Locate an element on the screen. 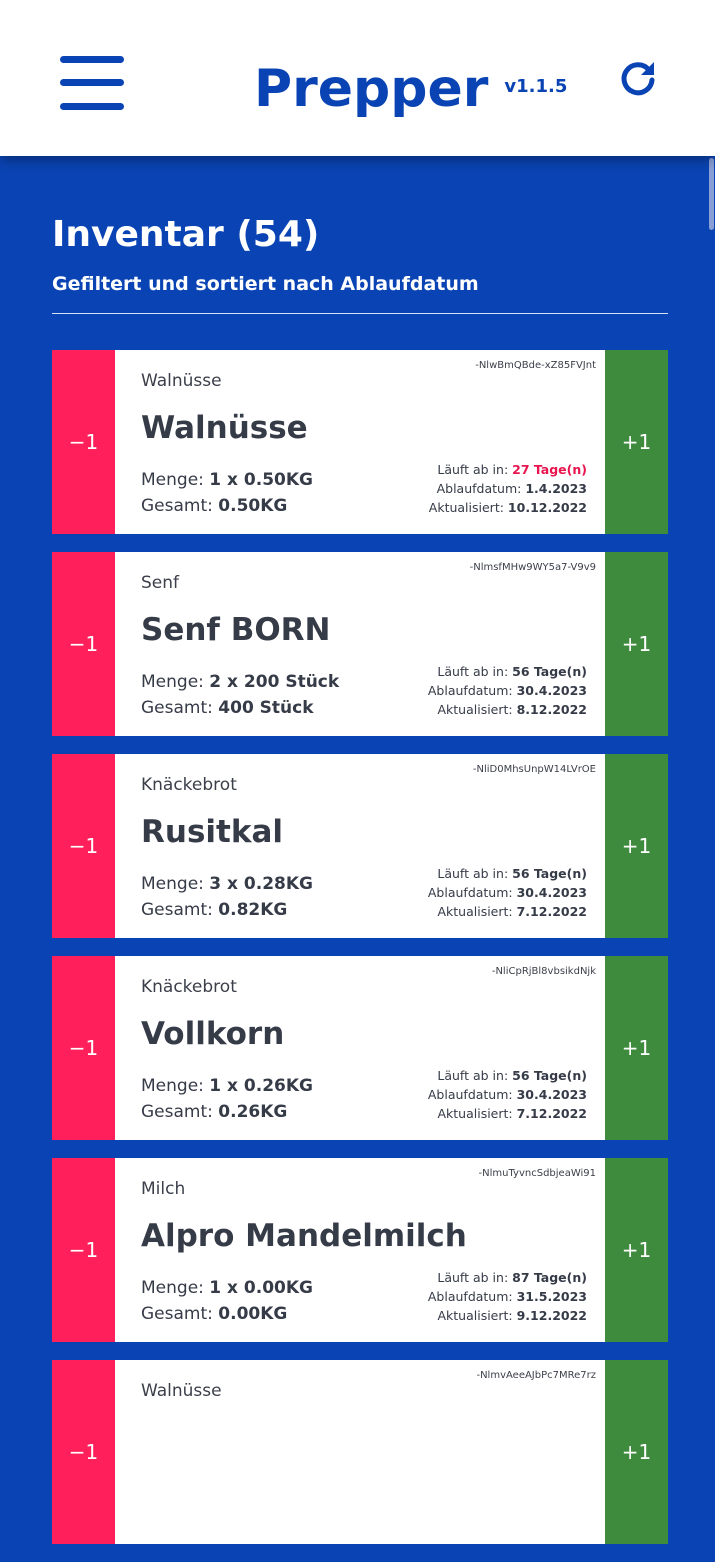 Image resolution: width=715 pixels, height=1562 pixels. updated-row: Aktualisiert: 10.12.2022 is located at coordinates (508, 507).